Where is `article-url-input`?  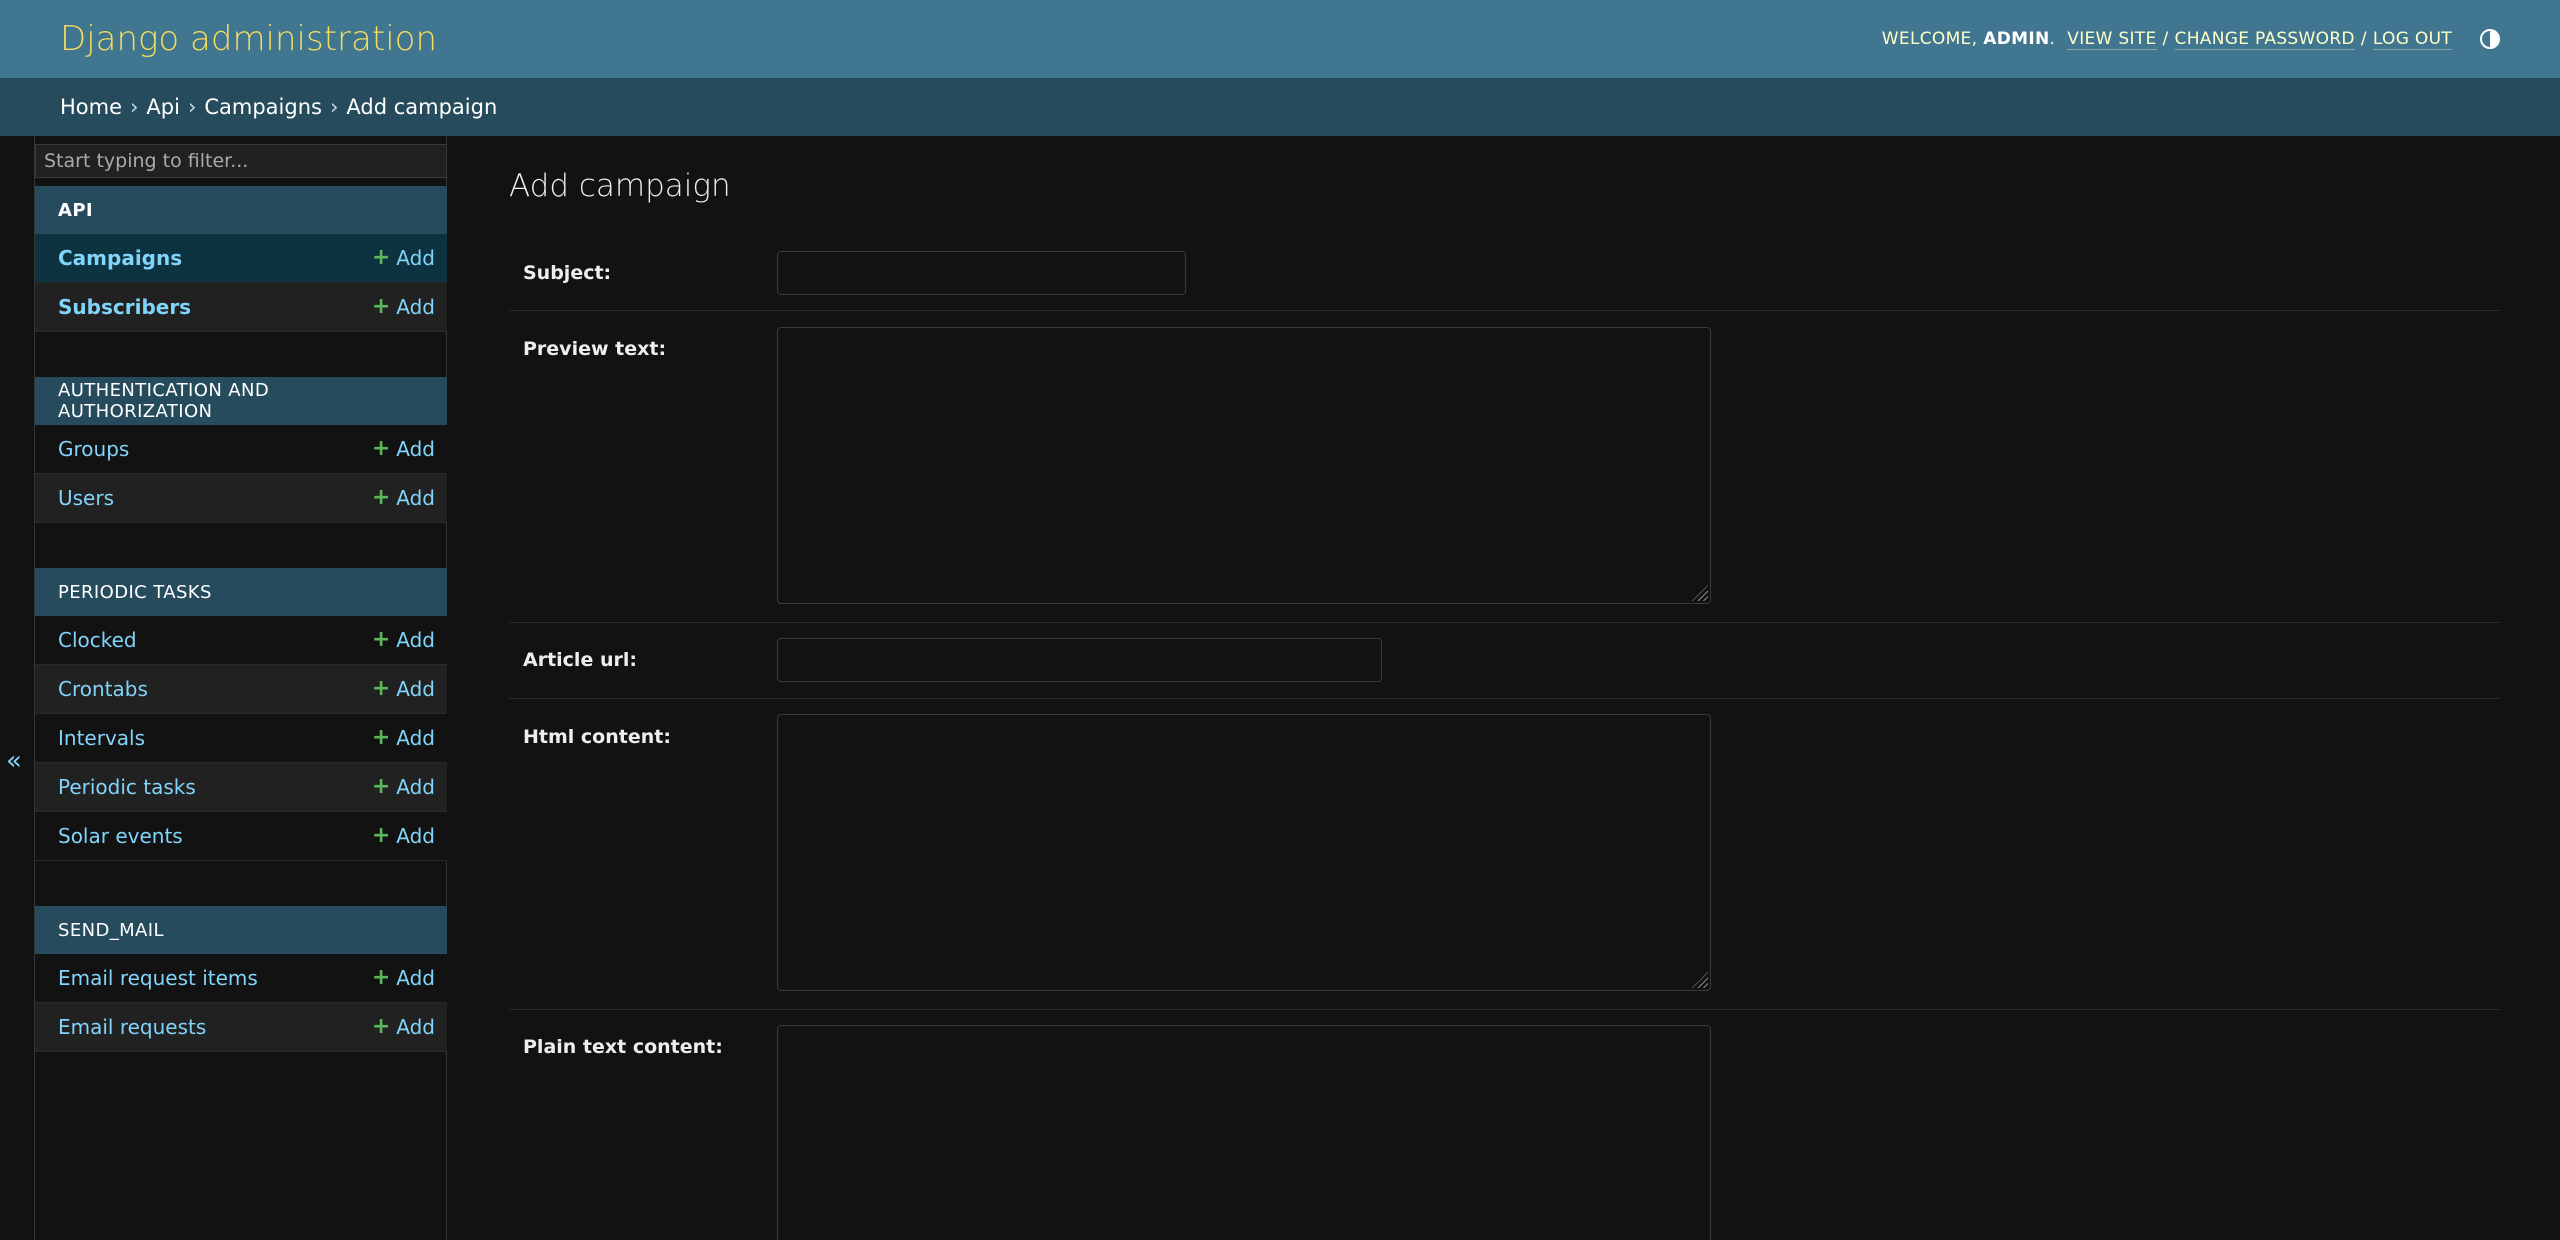
article-url-input is located at coordinates (1079, 660).